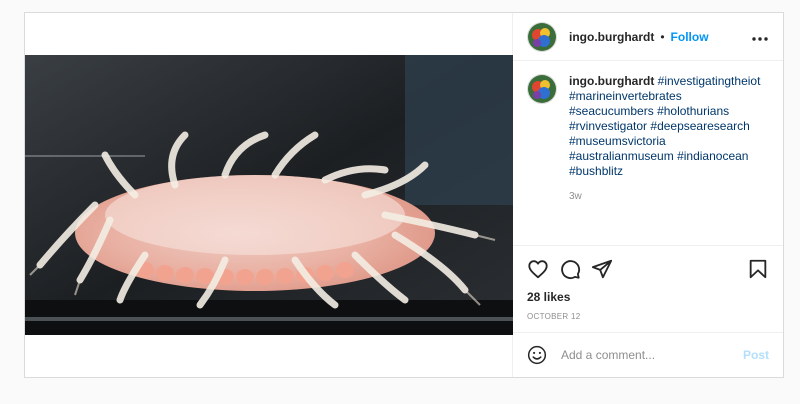  What do you see at coordinates (651, 355) in the screenshot?
I see `comment-input` at bounding box center [651, 355].